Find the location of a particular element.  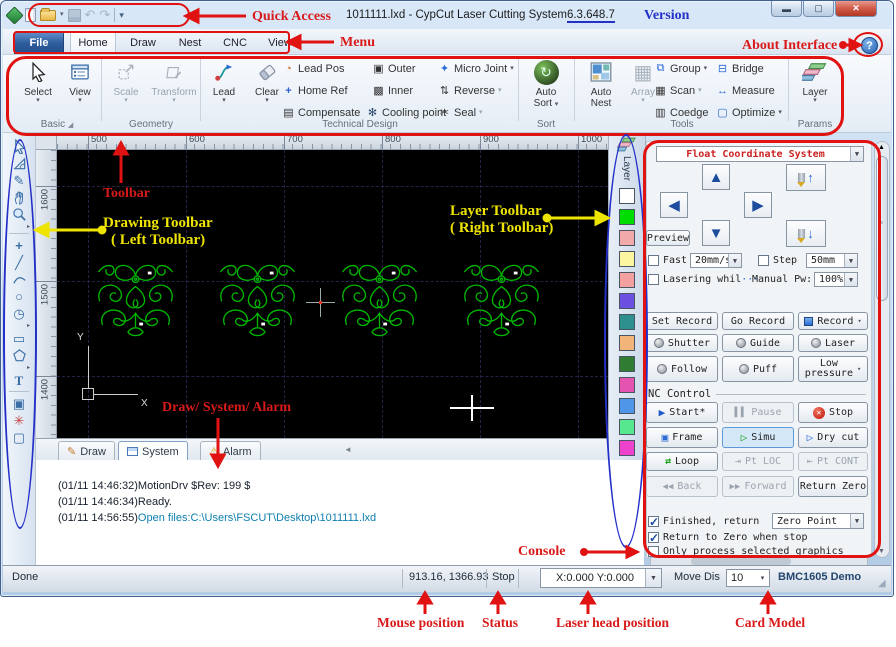

redo-icon: ↷ is located at coordinates (104, 15).